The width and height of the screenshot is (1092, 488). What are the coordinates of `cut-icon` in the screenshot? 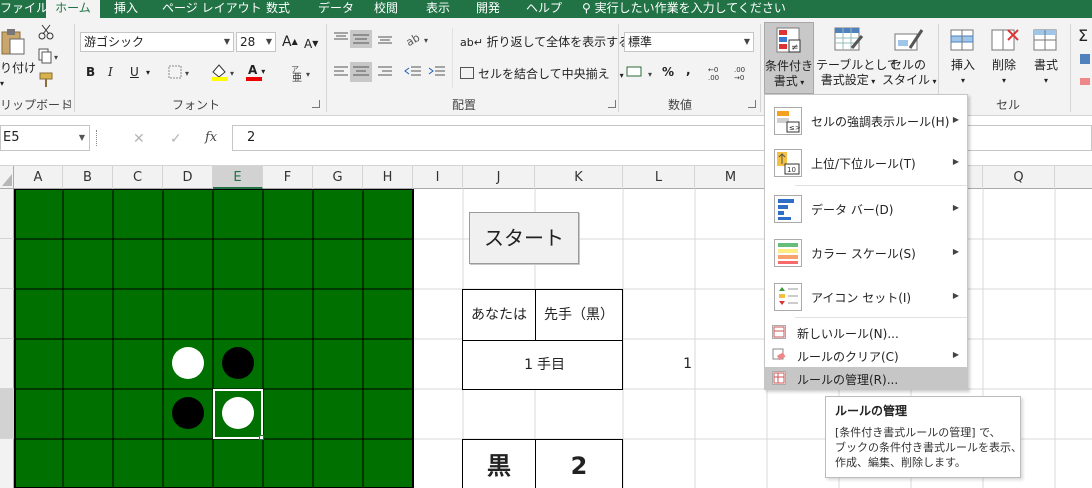 It's located at (46, 33).